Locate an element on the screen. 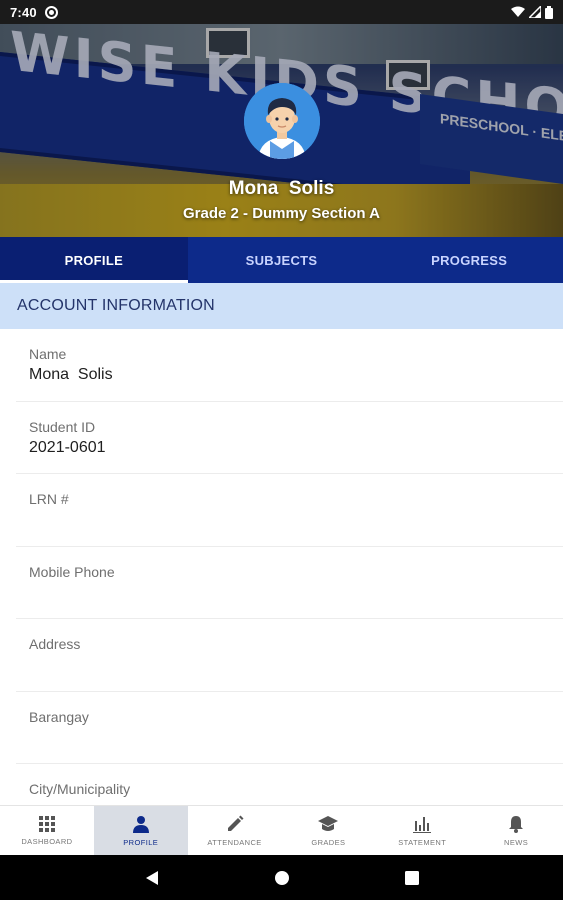 The image size is (563, 900). status-time: 7:40 is located at coordinates (23, 12).